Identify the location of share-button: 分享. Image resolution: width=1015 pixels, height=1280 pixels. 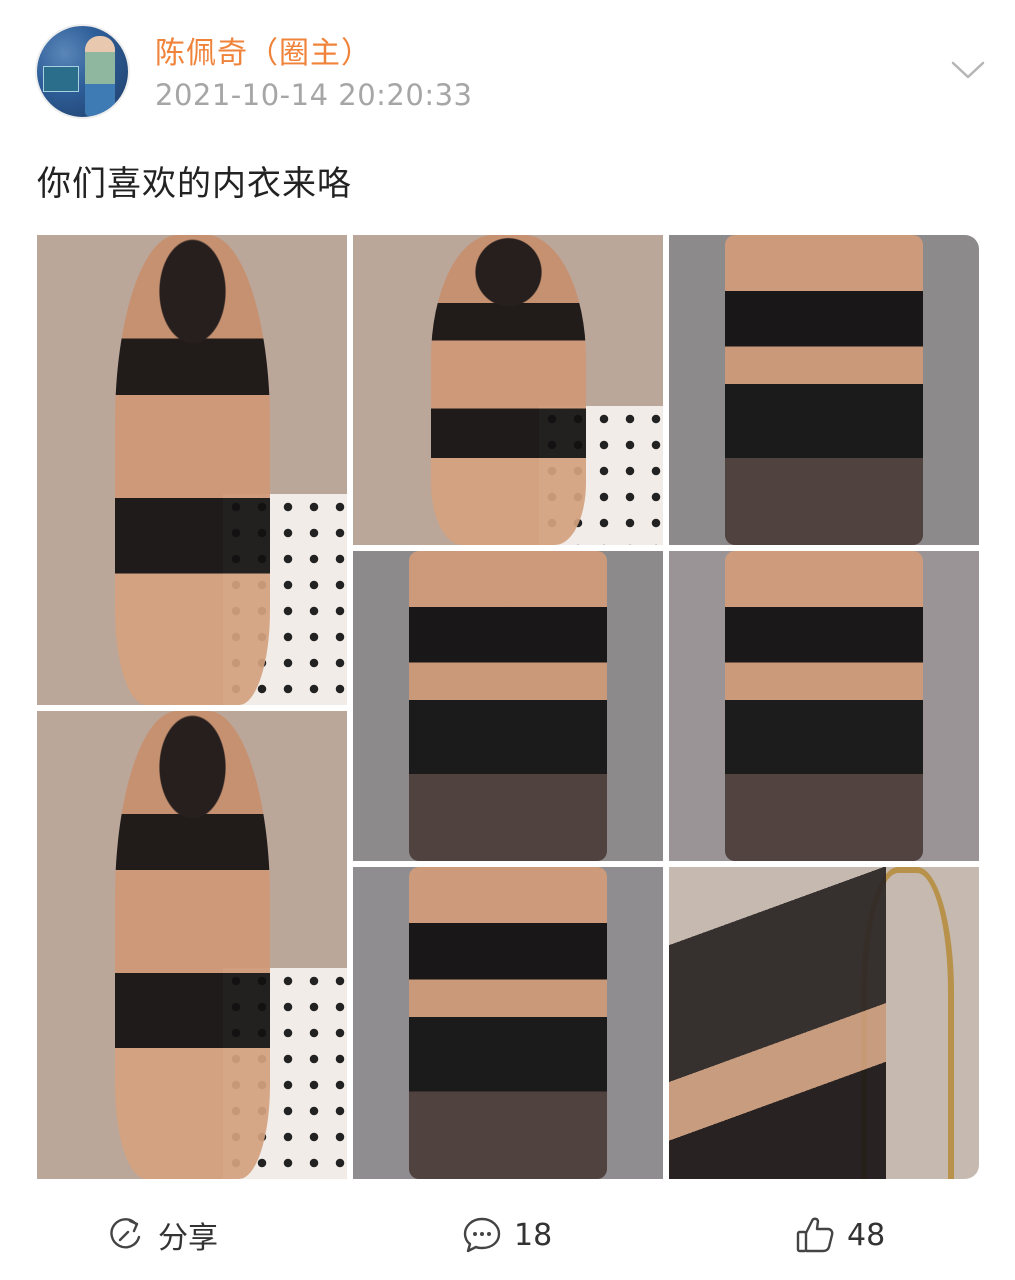
(162, 1235).